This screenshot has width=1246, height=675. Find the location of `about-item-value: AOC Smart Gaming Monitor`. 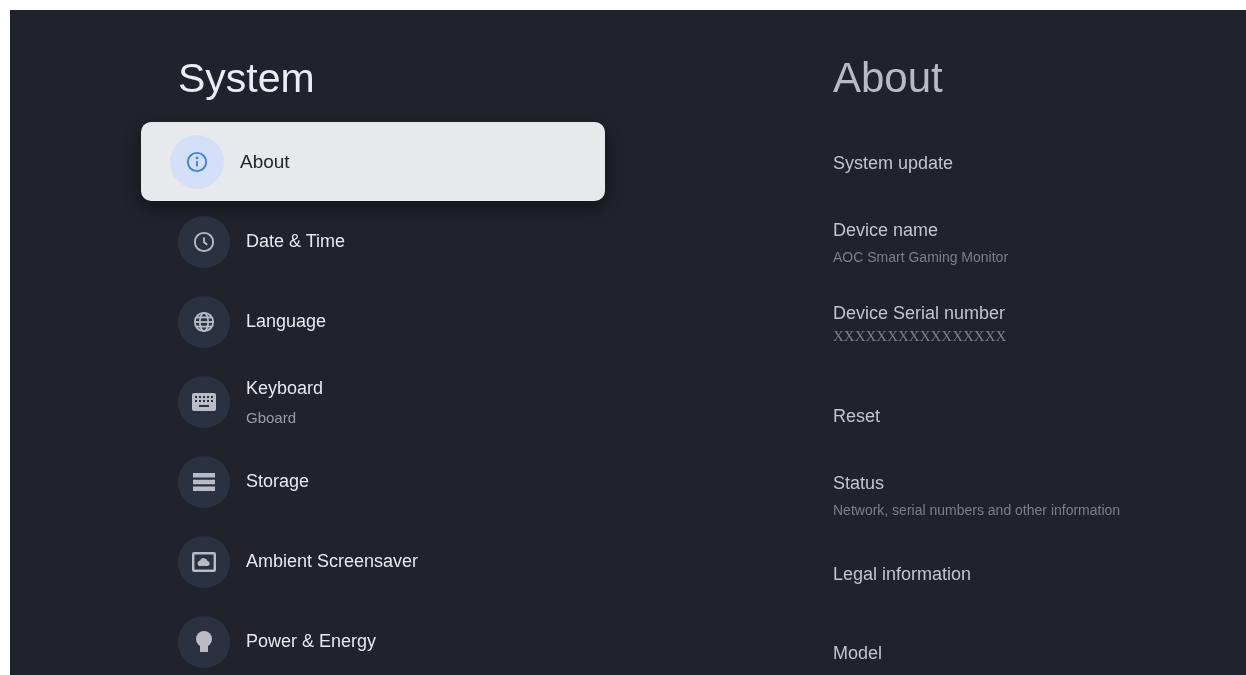

about-item-value: AOC Smart Gaming Monitor is located at coordinates (921, 257).